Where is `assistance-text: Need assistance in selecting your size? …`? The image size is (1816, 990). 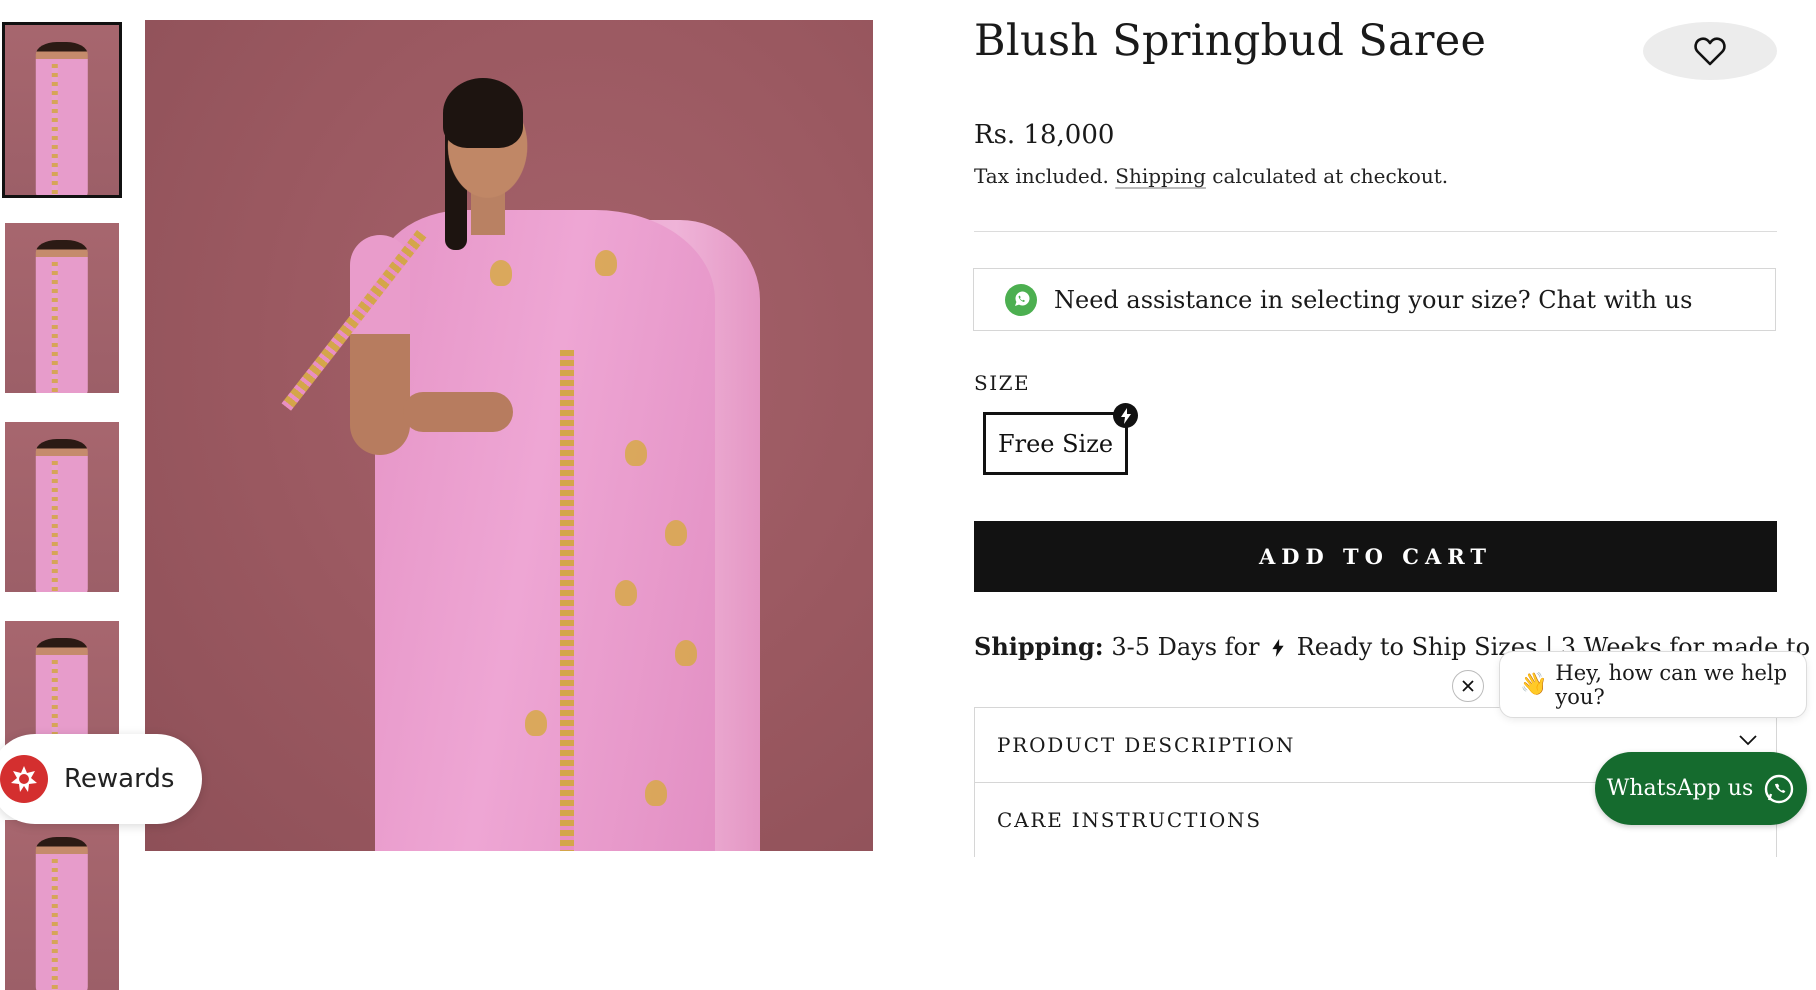
assistance-text: Need assistance in selecting your size? … is located at coordinates (1373, 299).